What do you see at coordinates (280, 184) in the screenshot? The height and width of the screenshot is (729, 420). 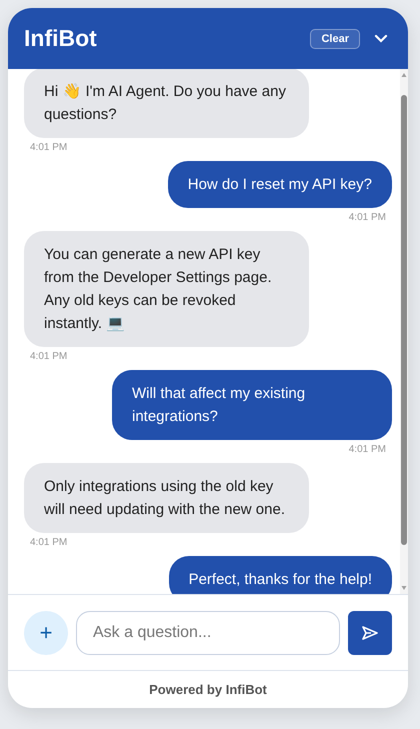 I see `user-message: How do I reset my API key?` at bounding box center [280, 184].